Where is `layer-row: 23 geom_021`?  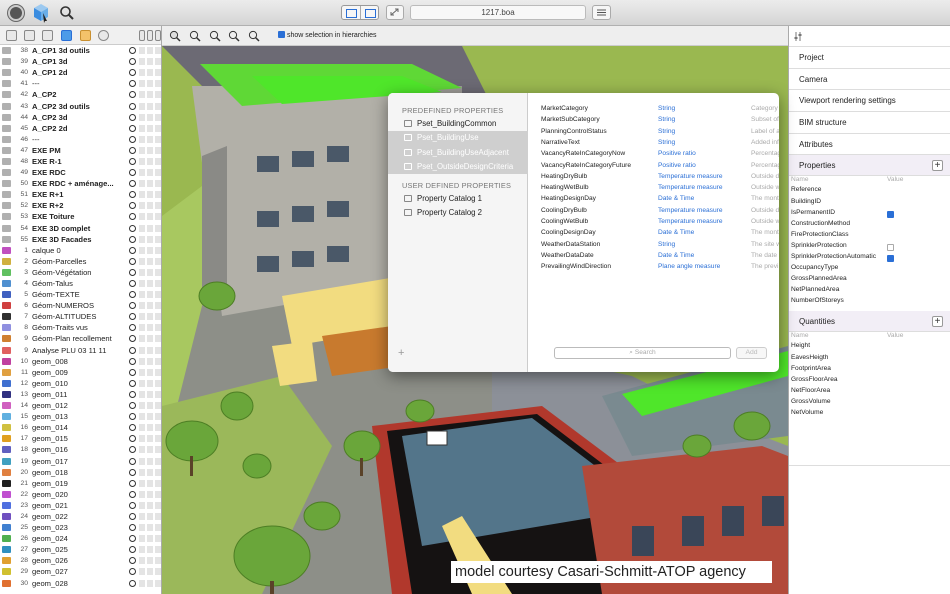
layer-row: 23 geom_021 is located at coordinates (80, 505).